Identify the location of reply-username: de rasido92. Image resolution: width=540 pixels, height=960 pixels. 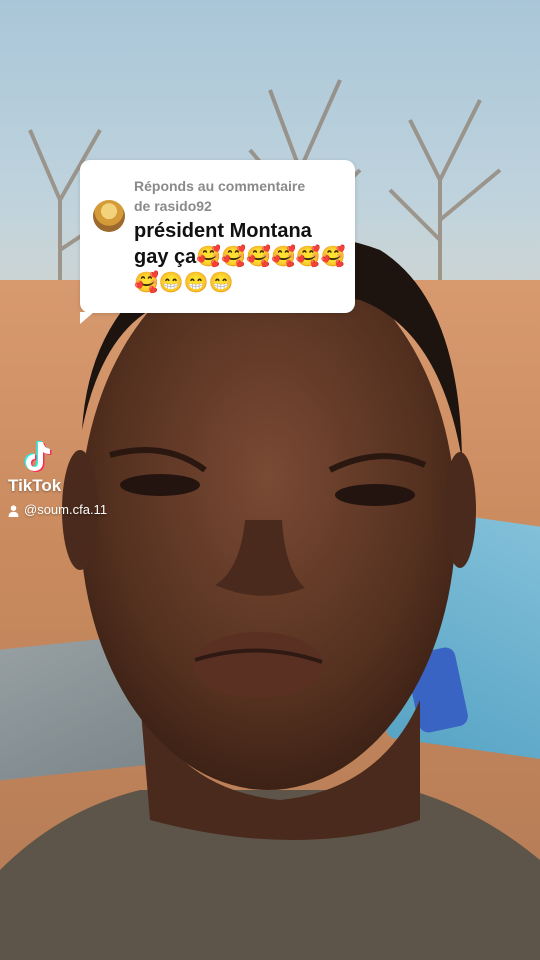
(173, 206).